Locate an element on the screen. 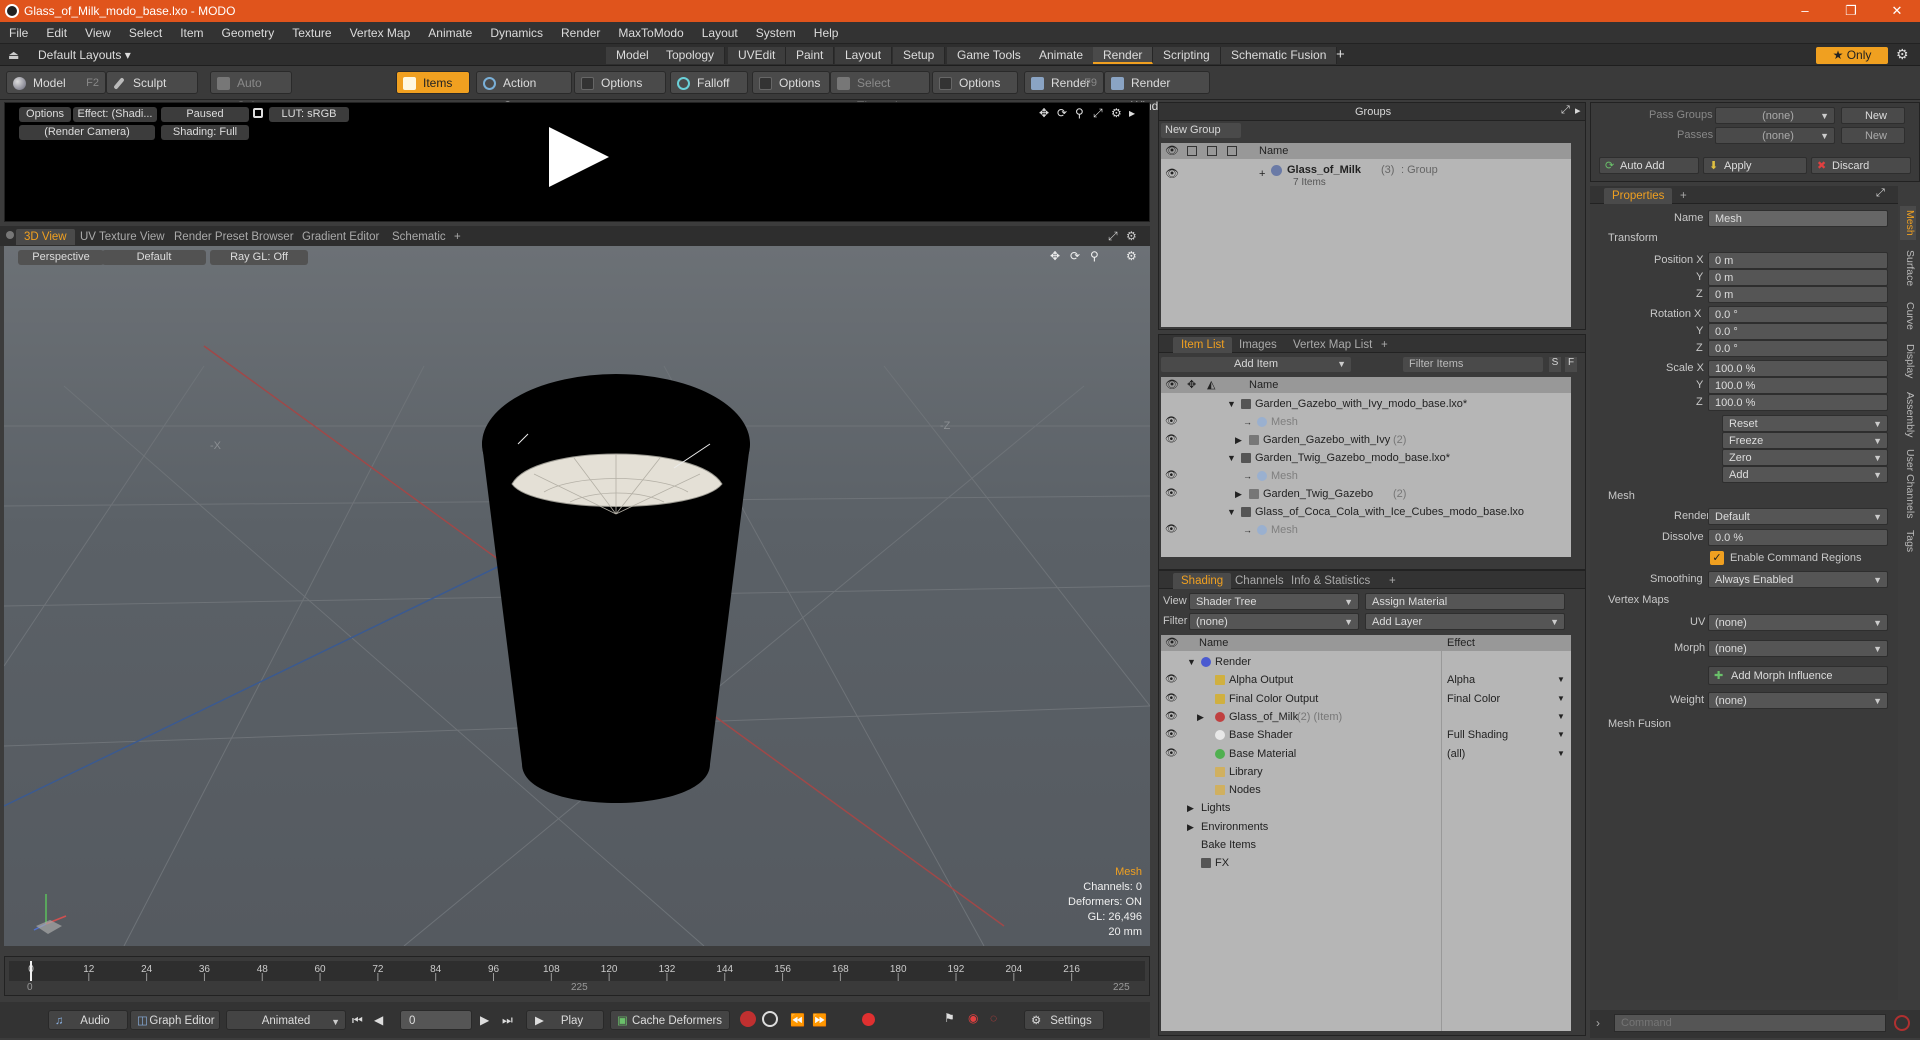  shader-tree-row: 👁 ▶ Glass_of_Milk (2) (Item) ▼ is located at coordinates (1366, 717).